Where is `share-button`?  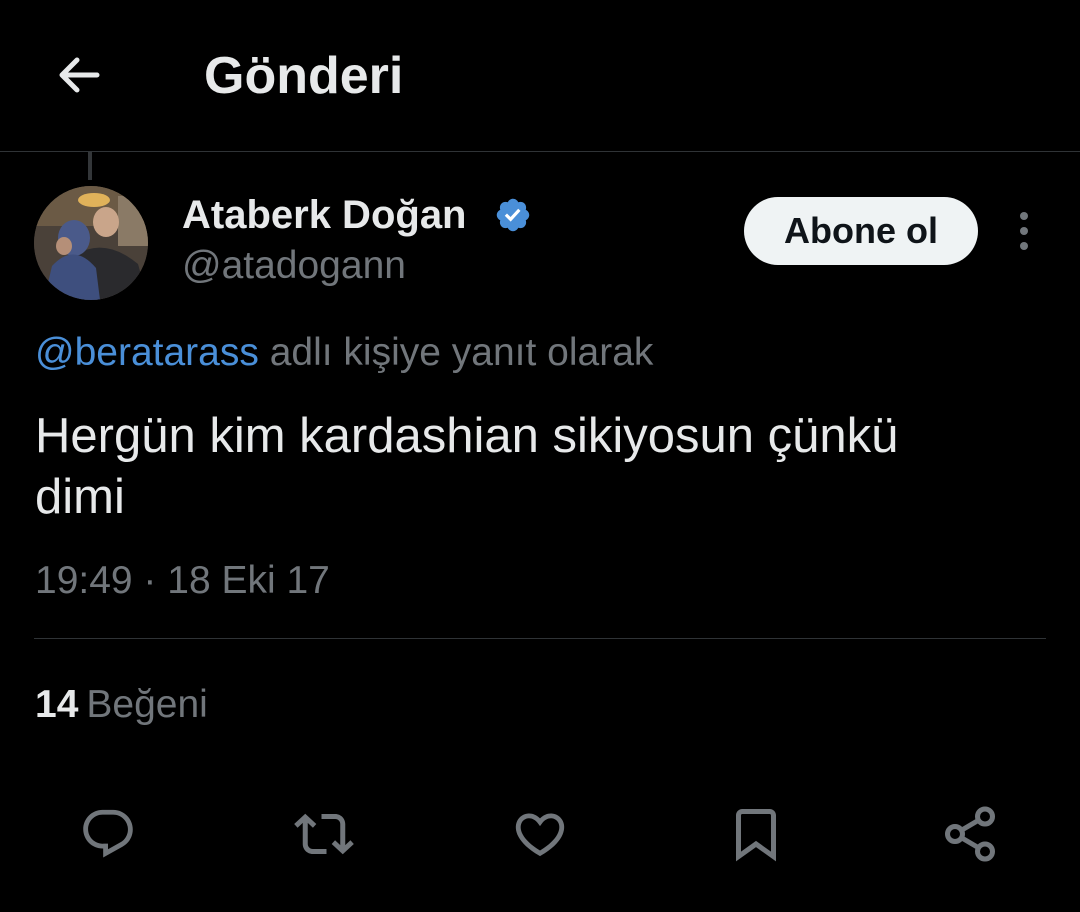
share-button is located at coordinates (970, 834).